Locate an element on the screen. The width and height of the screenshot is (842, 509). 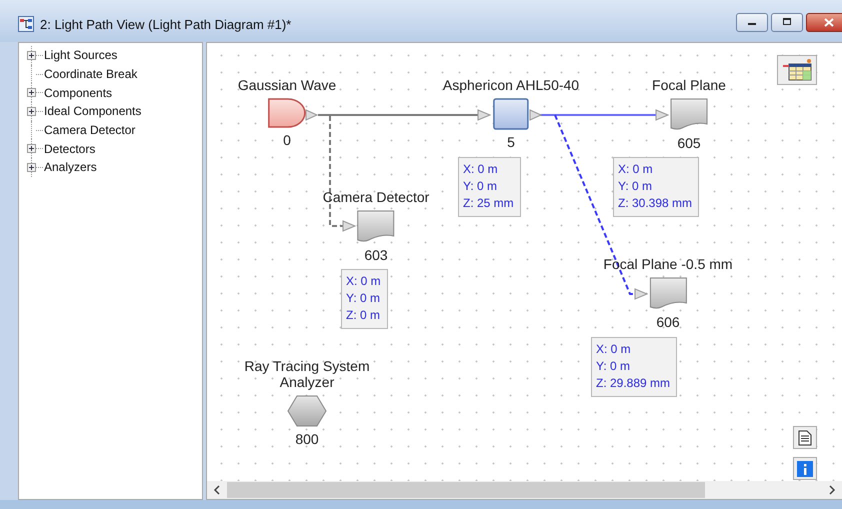
position-text: Z: 0 m is located at coordinates (363, 315).